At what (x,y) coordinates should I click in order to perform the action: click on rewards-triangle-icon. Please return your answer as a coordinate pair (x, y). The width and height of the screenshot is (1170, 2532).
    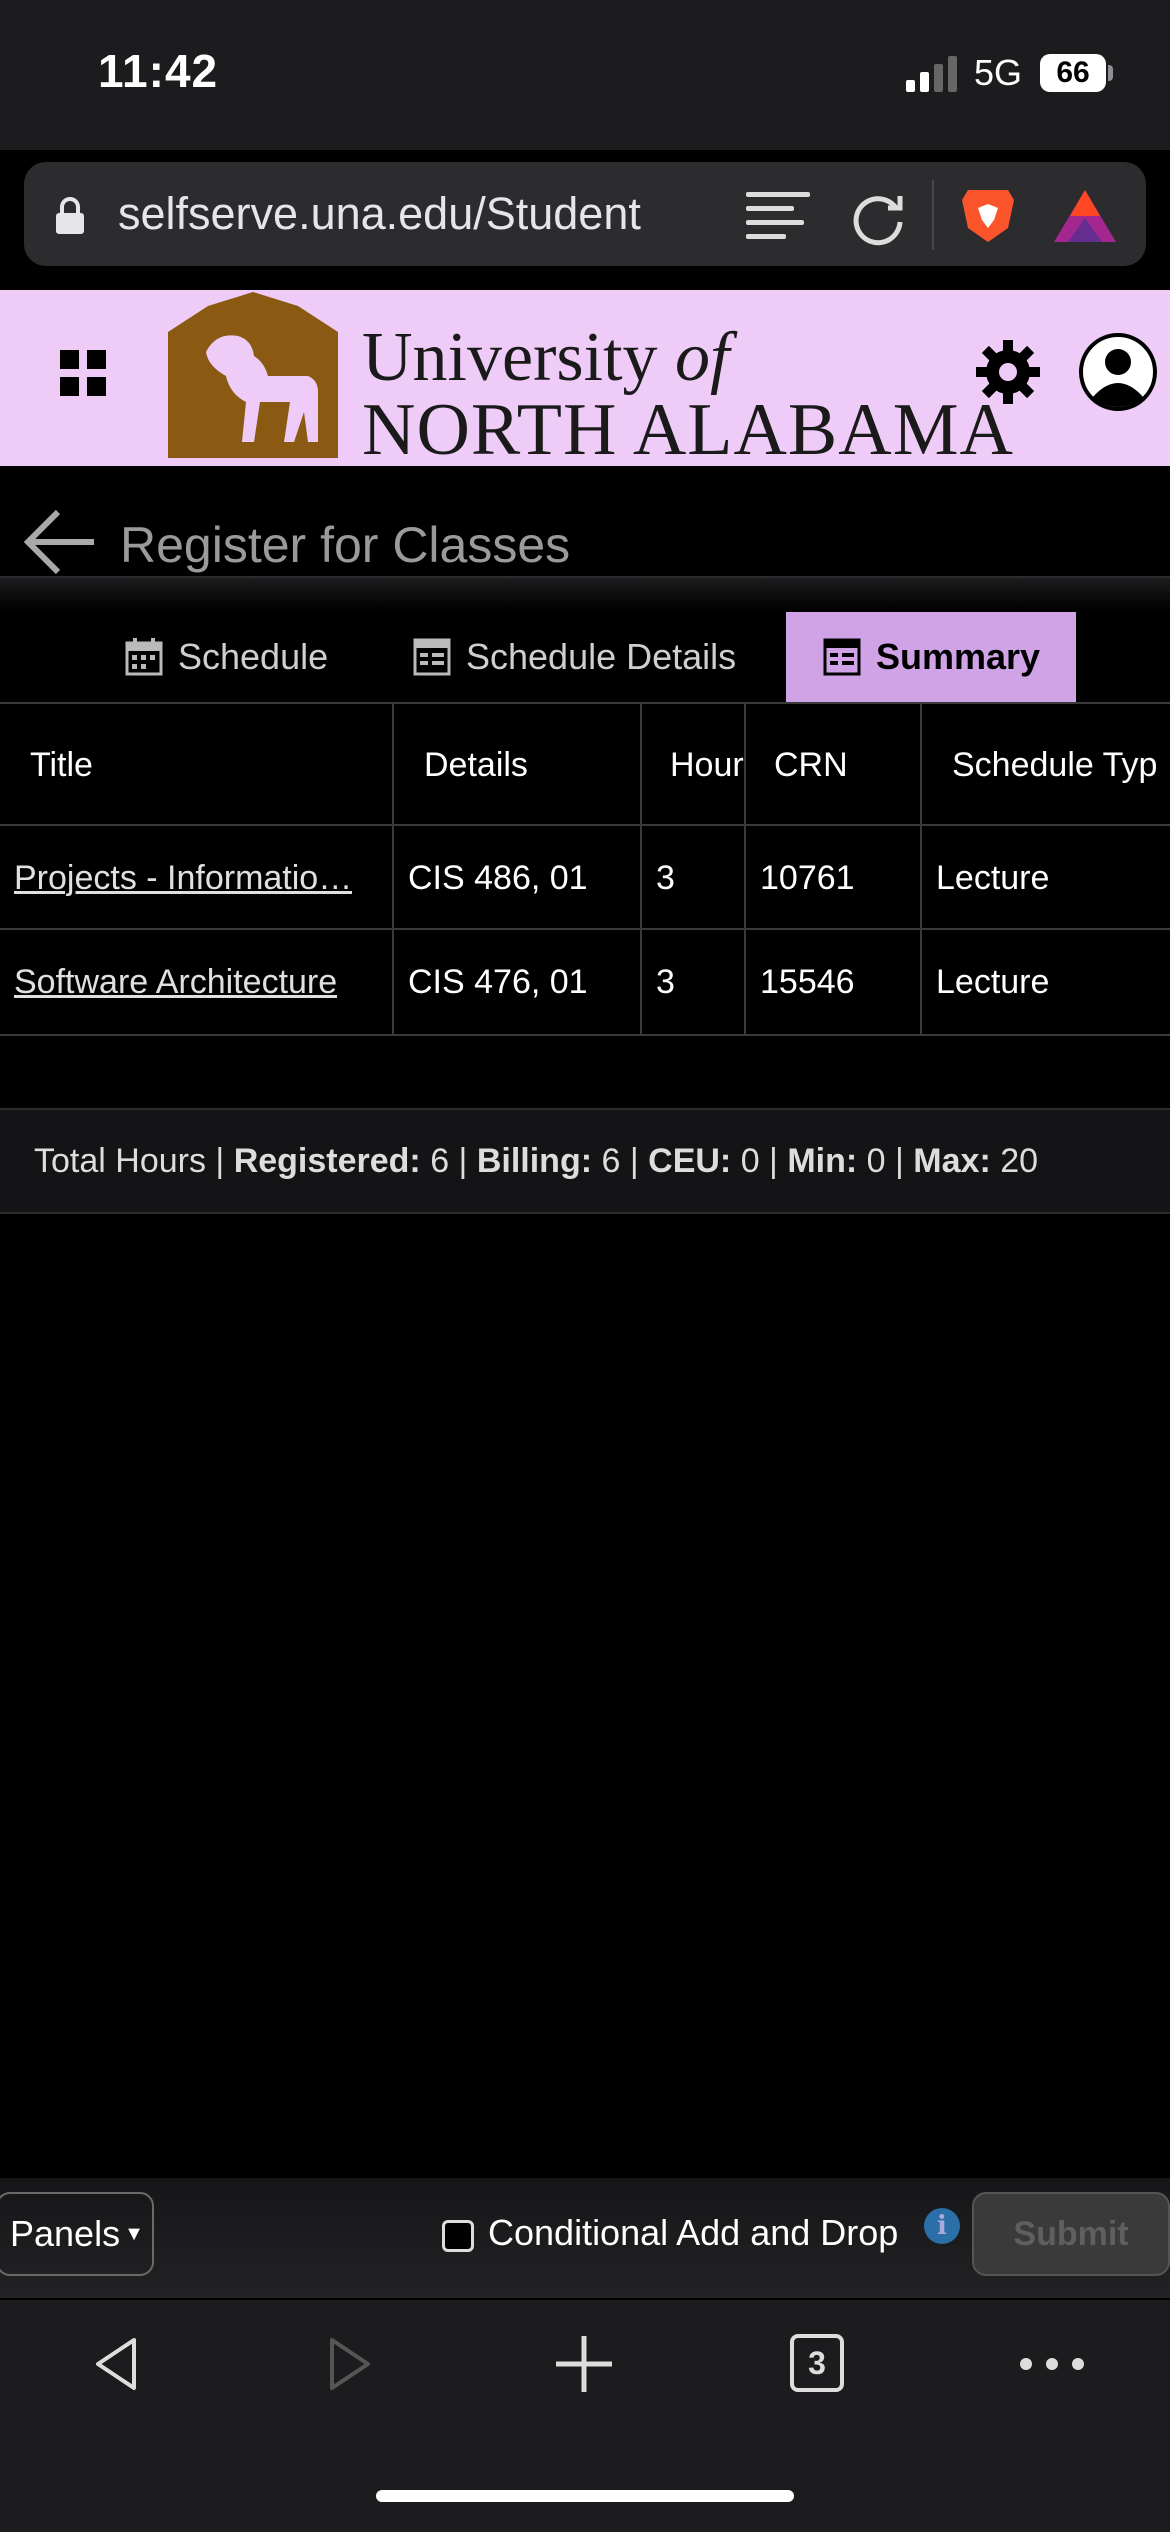
    Looking at the image, I should click on (1085, 216).